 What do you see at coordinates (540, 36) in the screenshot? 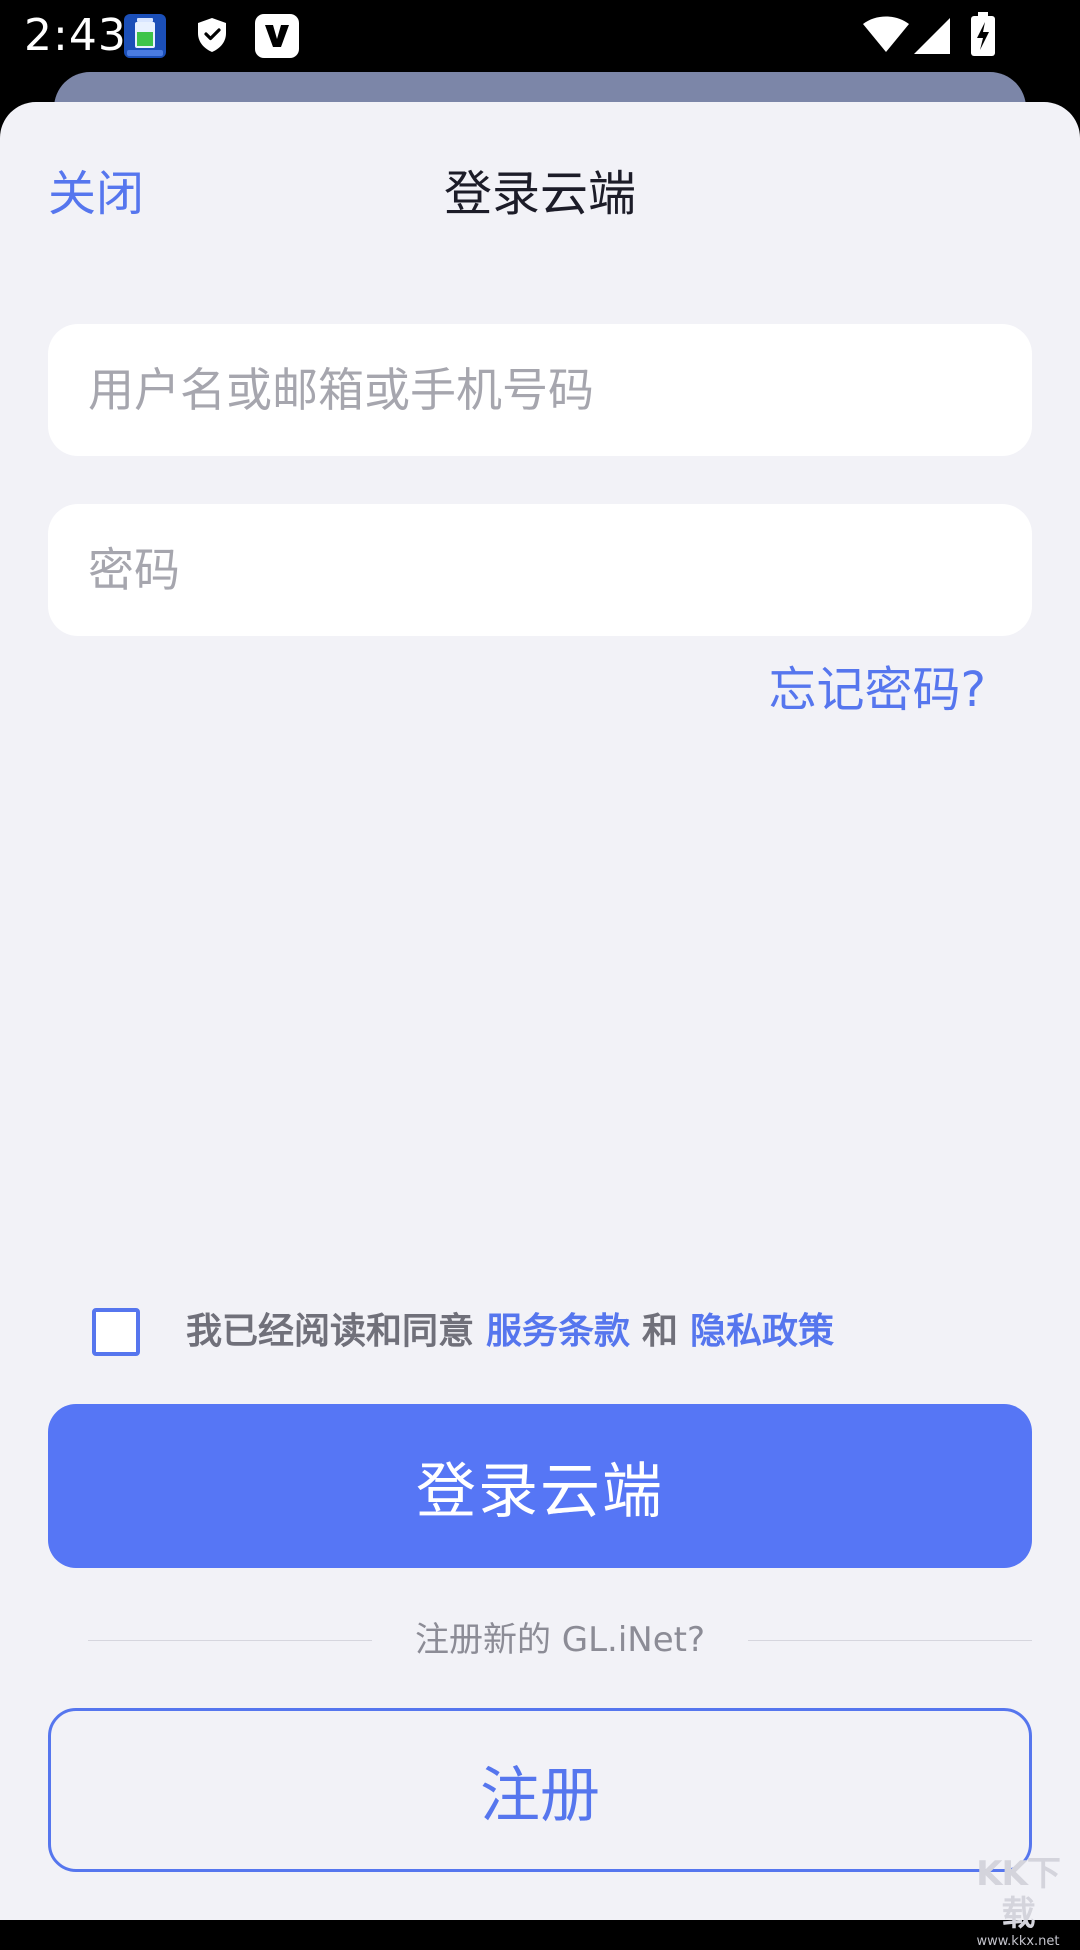
I see `status-bar: 2:43` at bounding box center [540, 36].